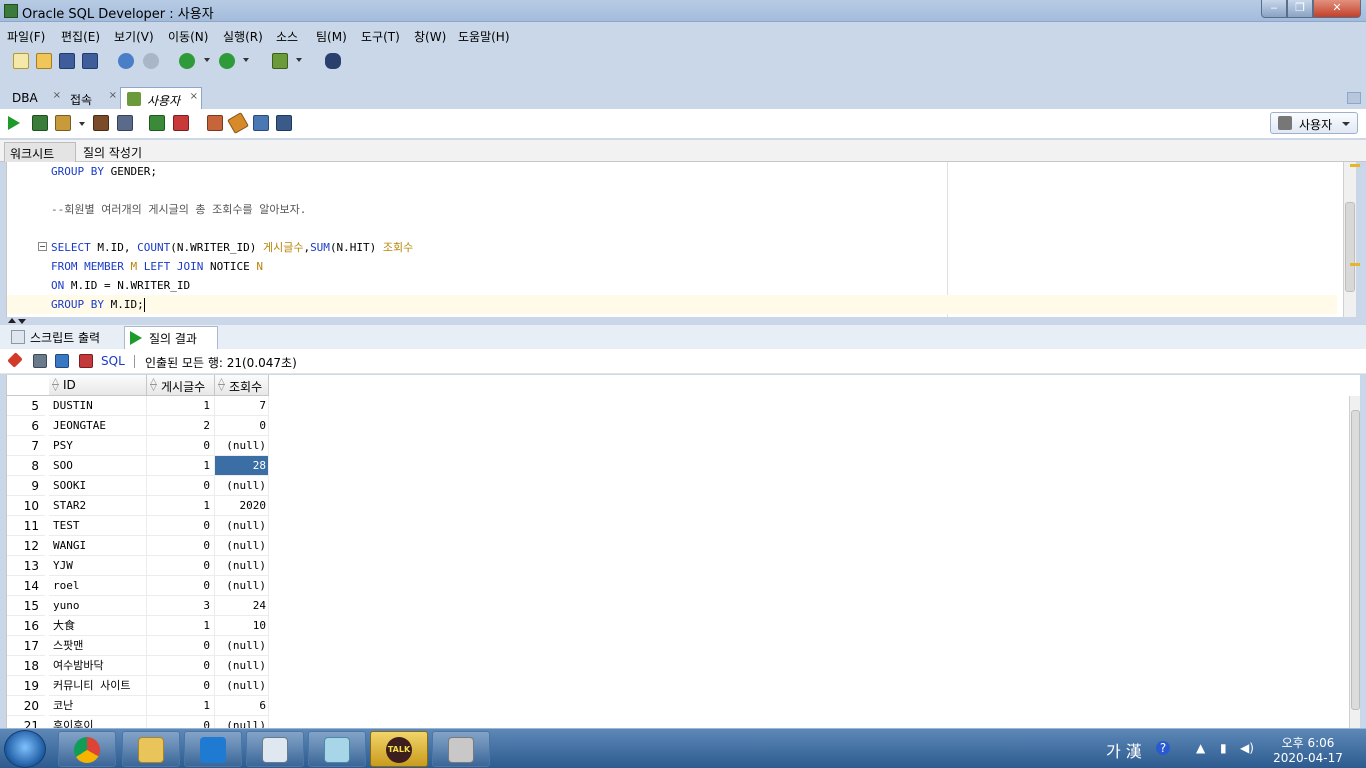  What do you see at coordinates (157, 266) in the screenshot?
I see `code-line: FROM MEMBER M LEFT JOIN NOTICE N` at bounding box center [157, 266].